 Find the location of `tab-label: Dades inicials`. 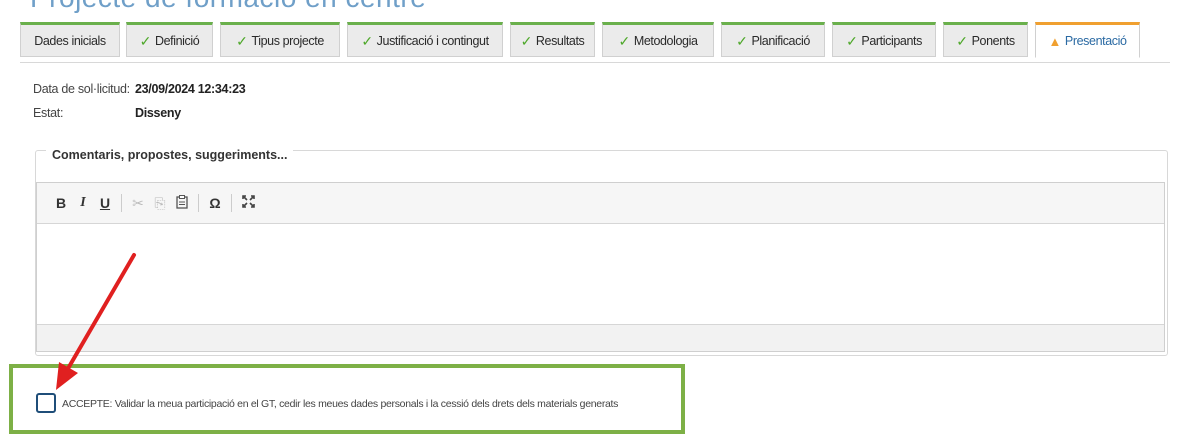

tab-label: Dades inicials is located at coordinates (70, 40).